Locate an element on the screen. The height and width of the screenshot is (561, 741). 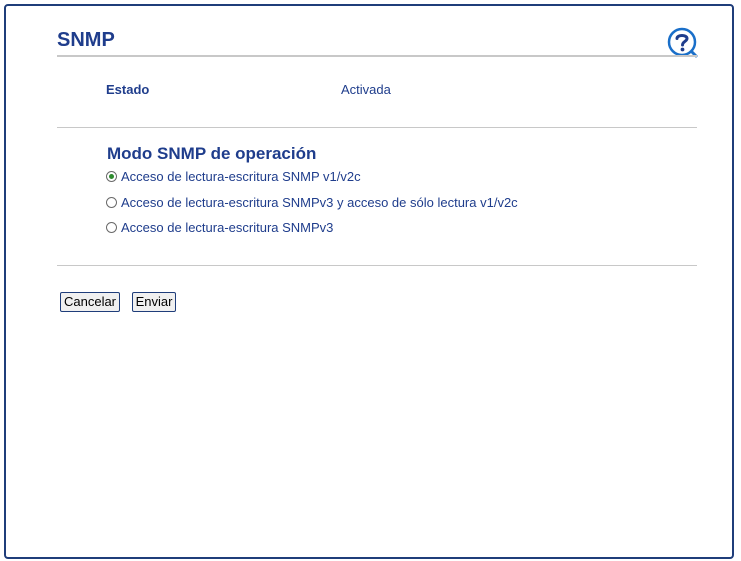
title-divider is located at coordinates (377, 56).